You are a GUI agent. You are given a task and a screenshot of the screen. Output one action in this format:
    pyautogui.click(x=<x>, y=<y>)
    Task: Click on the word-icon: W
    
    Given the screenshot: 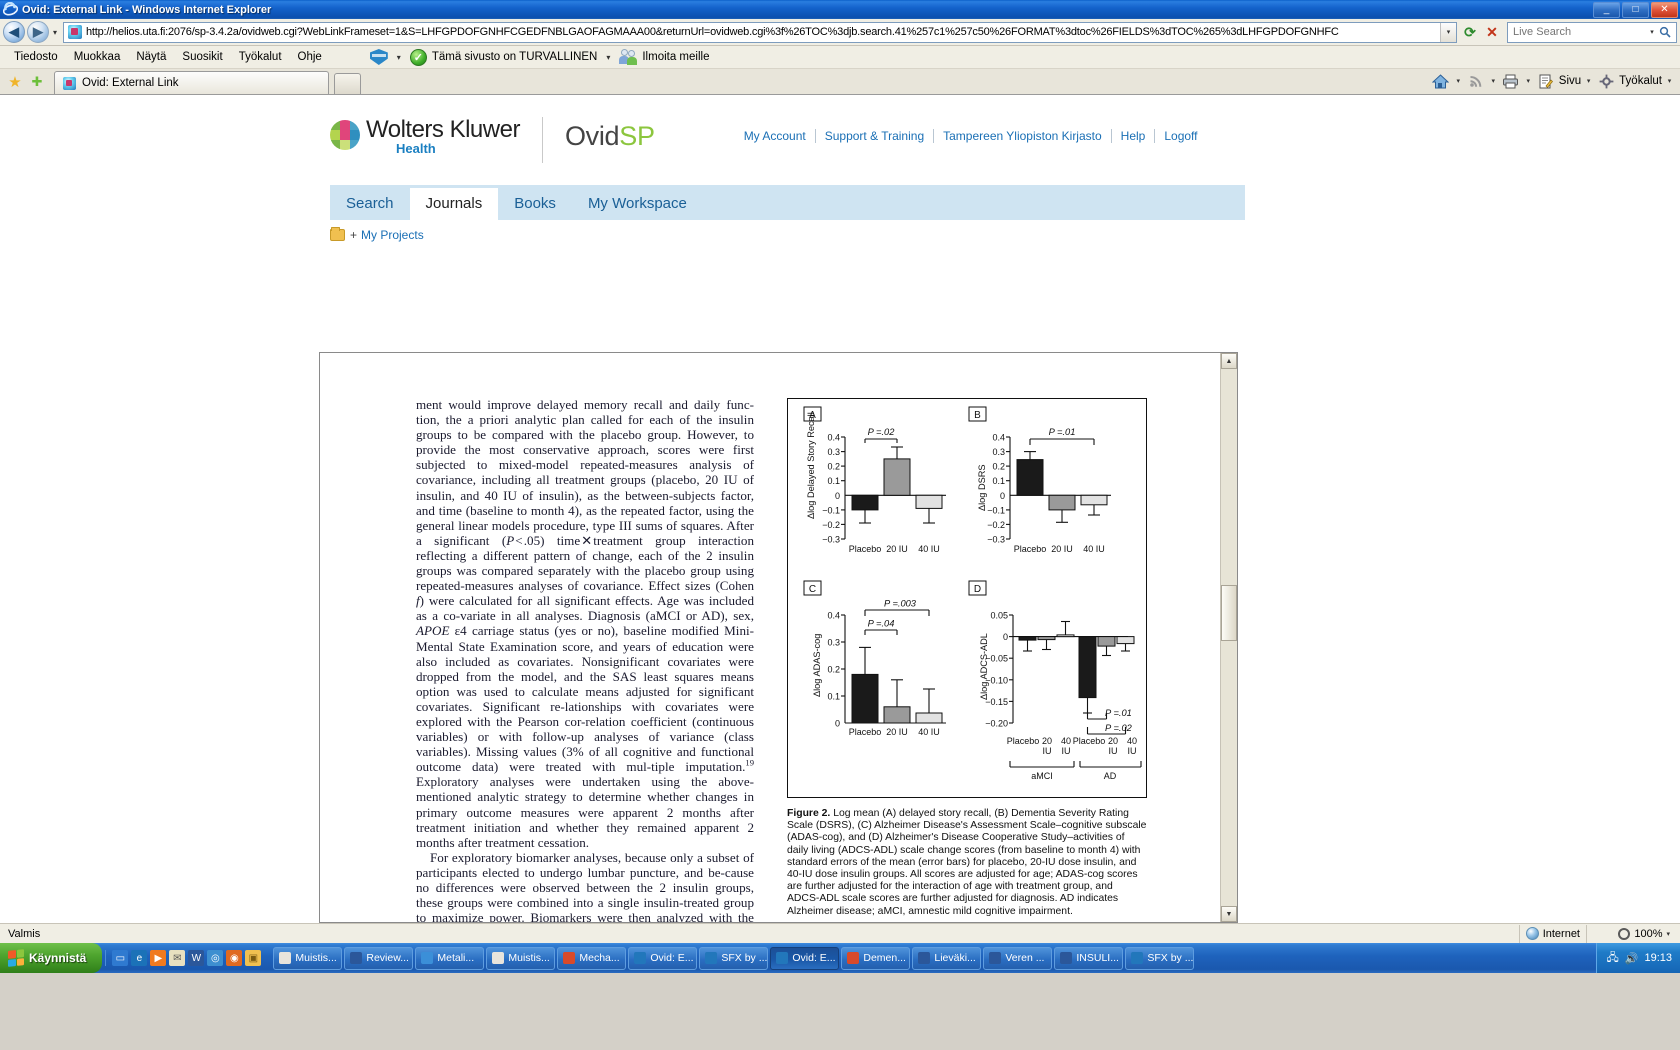 What is the action you would take?
    pyautogui.click(x=196, y=958)
    